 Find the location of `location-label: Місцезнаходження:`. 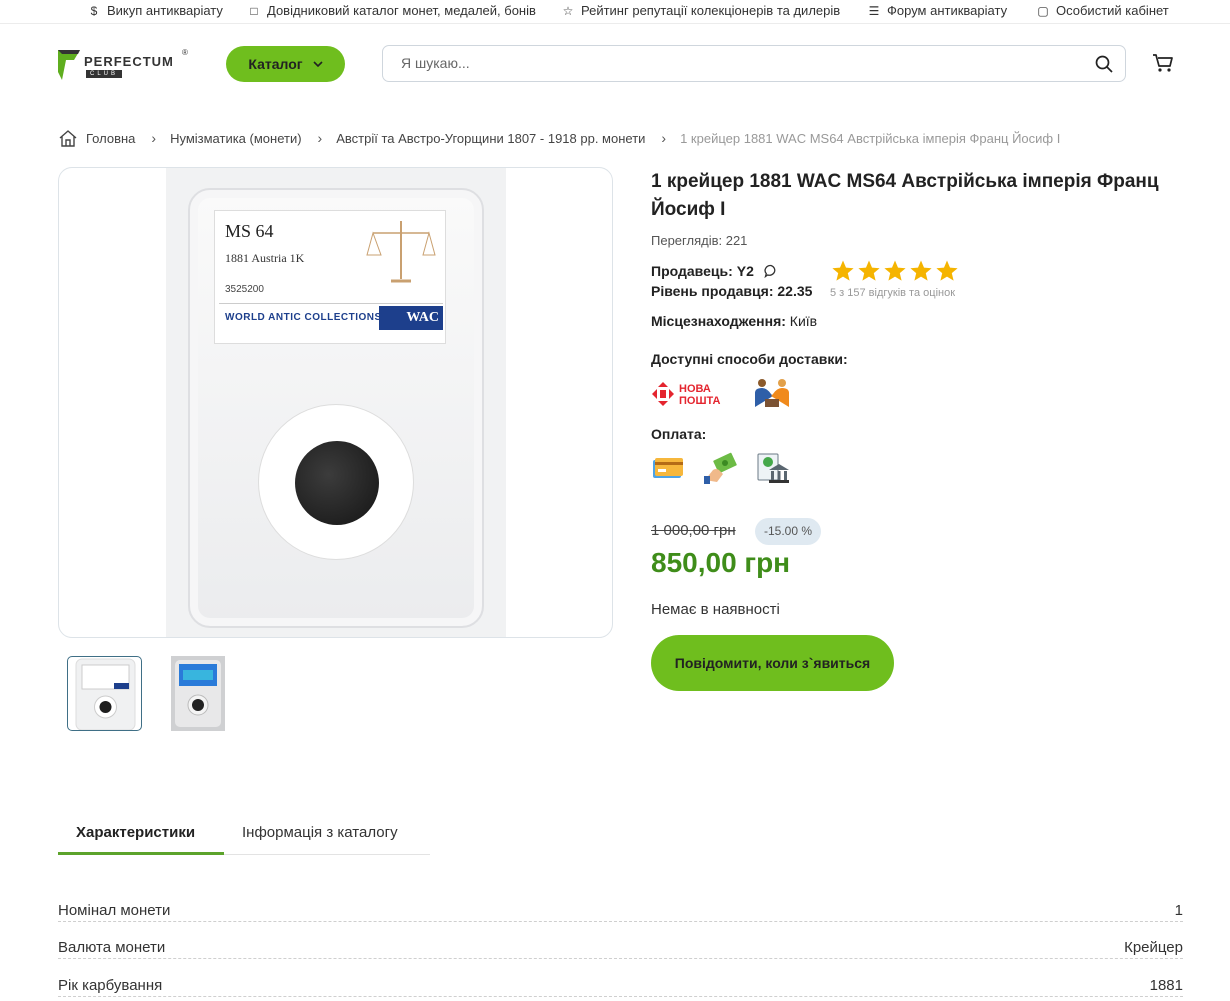

location-label: Місцезнаходження: is located at coordinates (718, 321).